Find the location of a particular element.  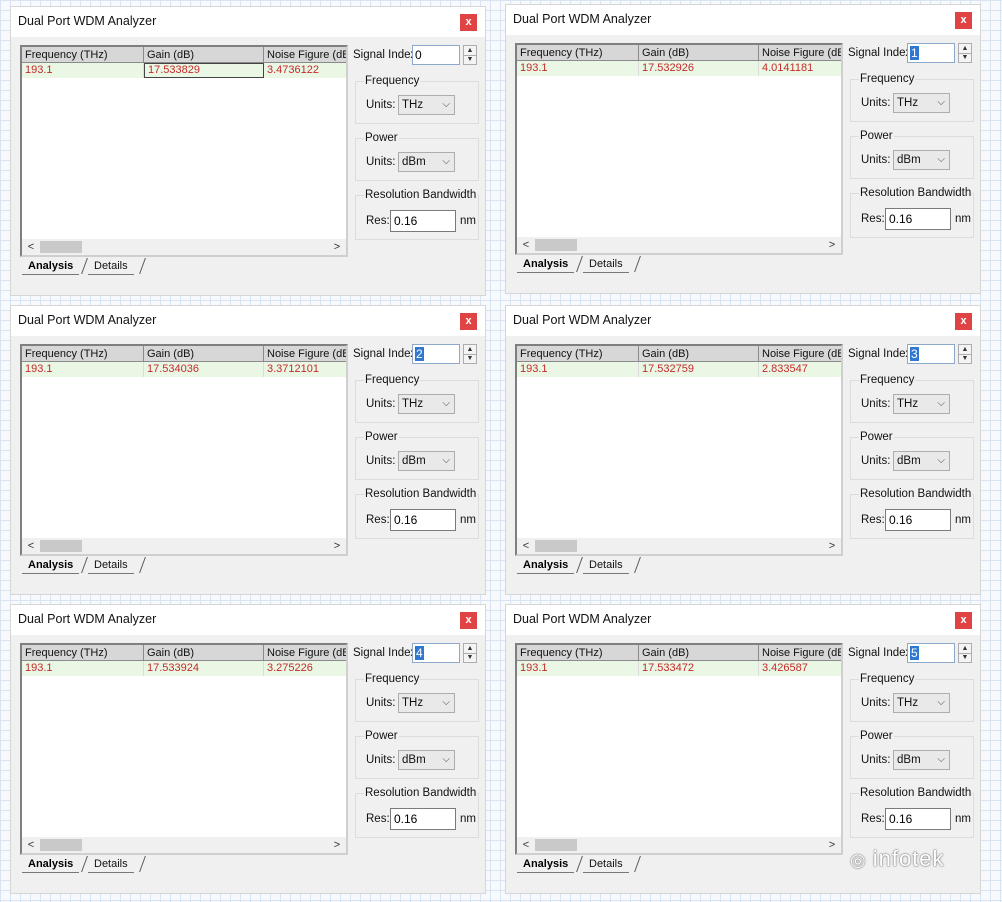

signal-index-input: 3 is located at coordinates (931, 354).